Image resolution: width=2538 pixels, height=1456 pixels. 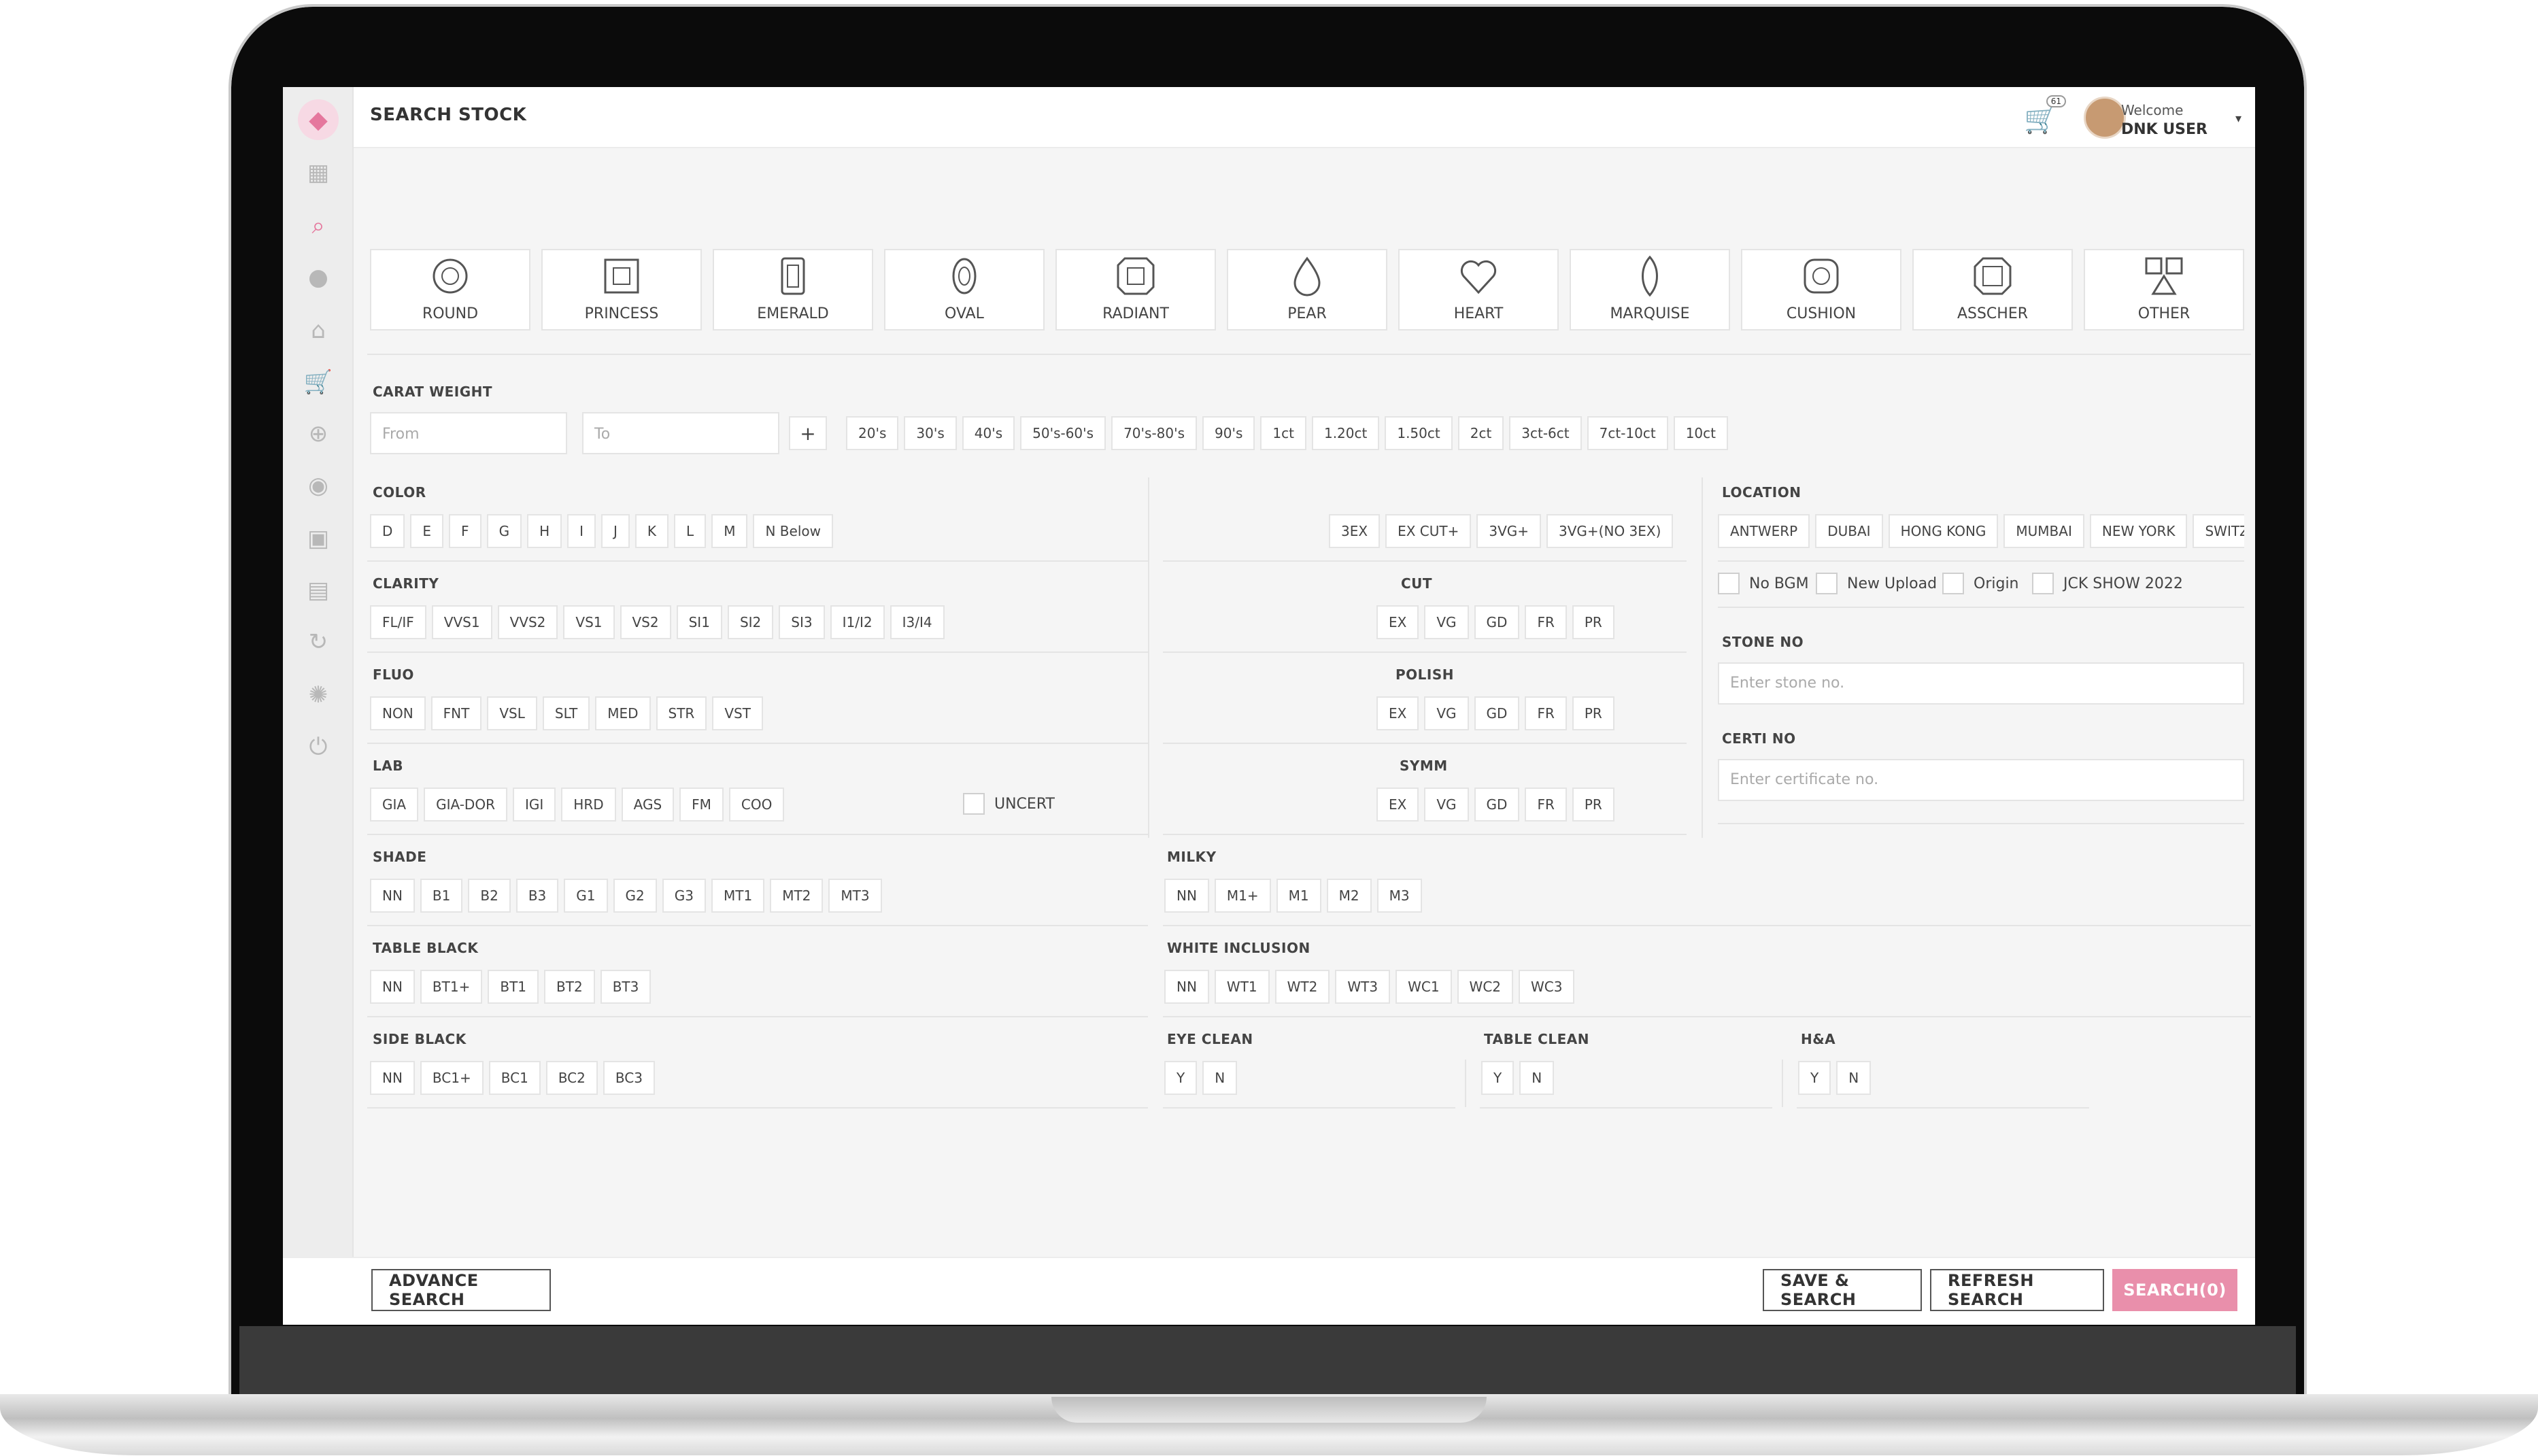 What do you see at coordinates (569, 987) in the screenshot?
I see `table-black-chip: BT2` at bounding box center [569, 987].